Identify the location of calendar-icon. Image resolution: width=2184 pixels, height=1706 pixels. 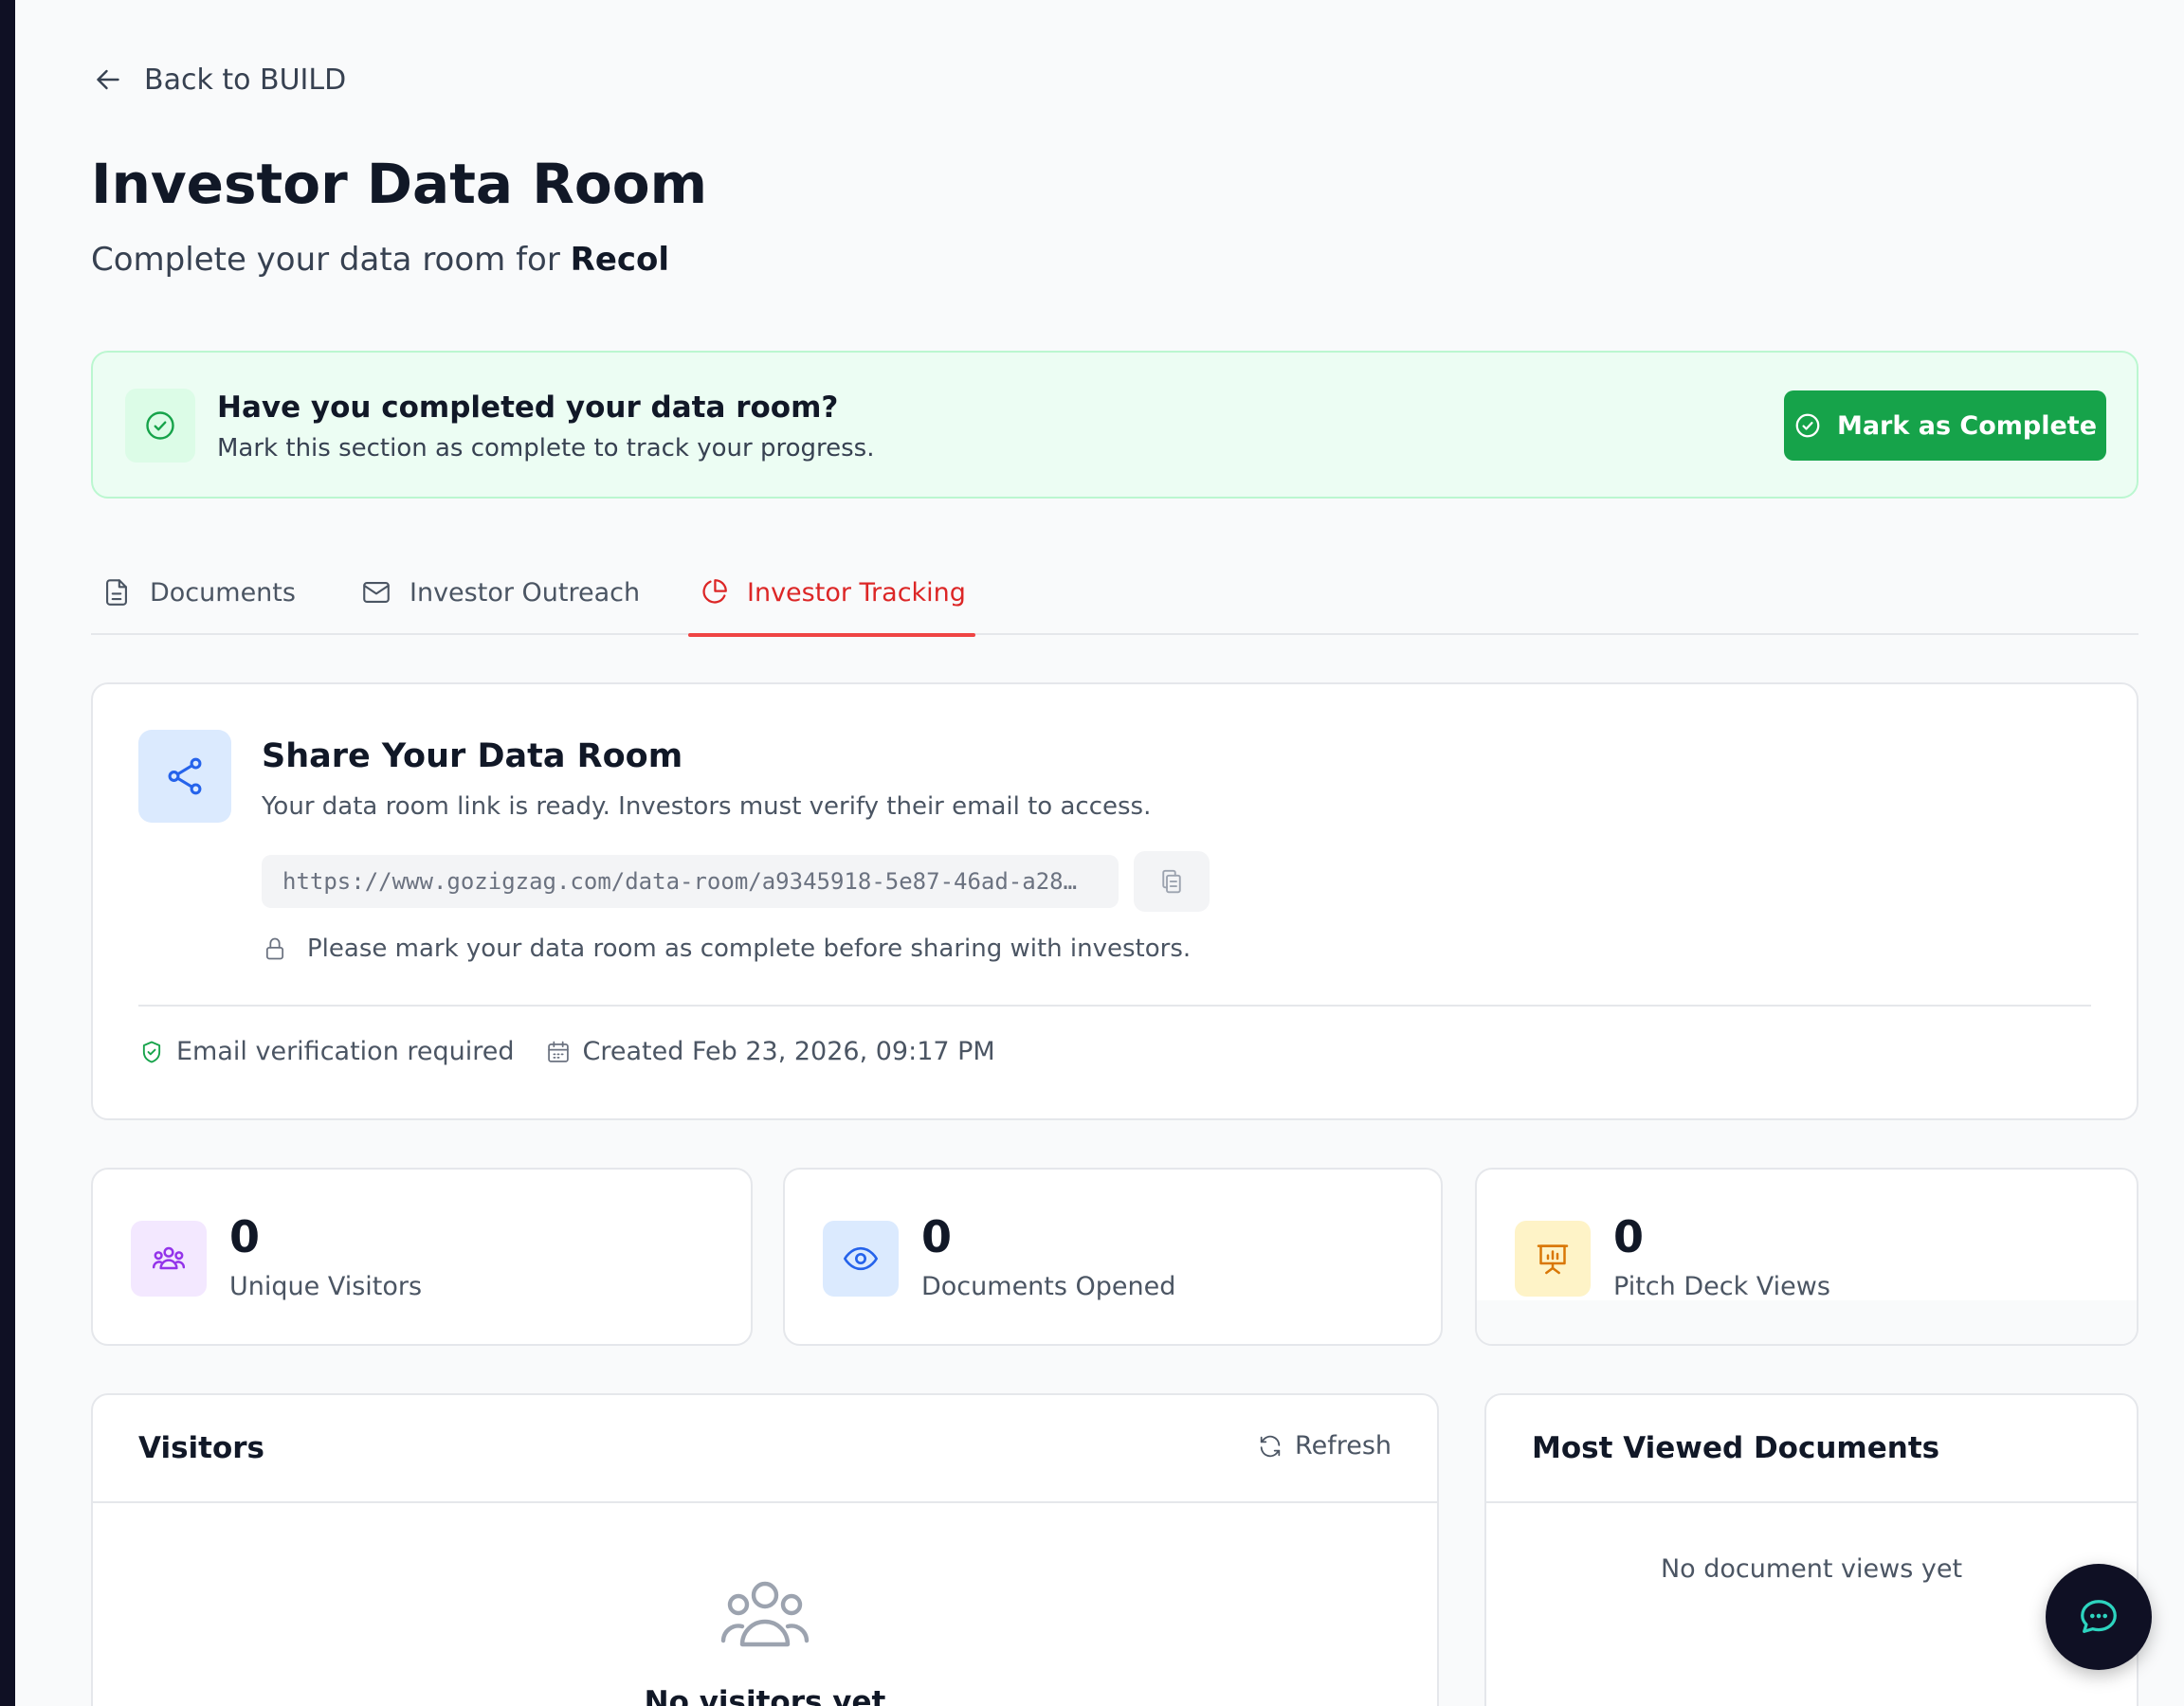
(558, 1051).